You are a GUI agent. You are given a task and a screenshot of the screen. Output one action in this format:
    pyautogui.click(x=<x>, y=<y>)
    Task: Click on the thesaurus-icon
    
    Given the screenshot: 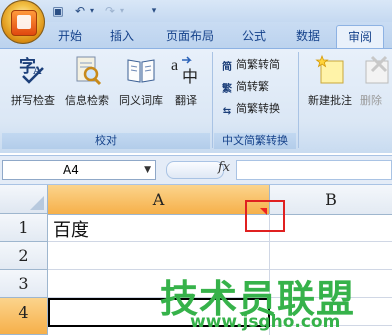 What is the action you would take?
    pyautogui.click(x=141, y=70)
    